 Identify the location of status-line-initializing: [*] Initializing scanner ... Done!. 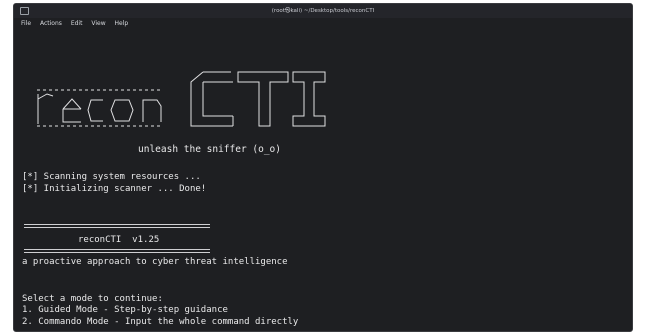
(114, 189).